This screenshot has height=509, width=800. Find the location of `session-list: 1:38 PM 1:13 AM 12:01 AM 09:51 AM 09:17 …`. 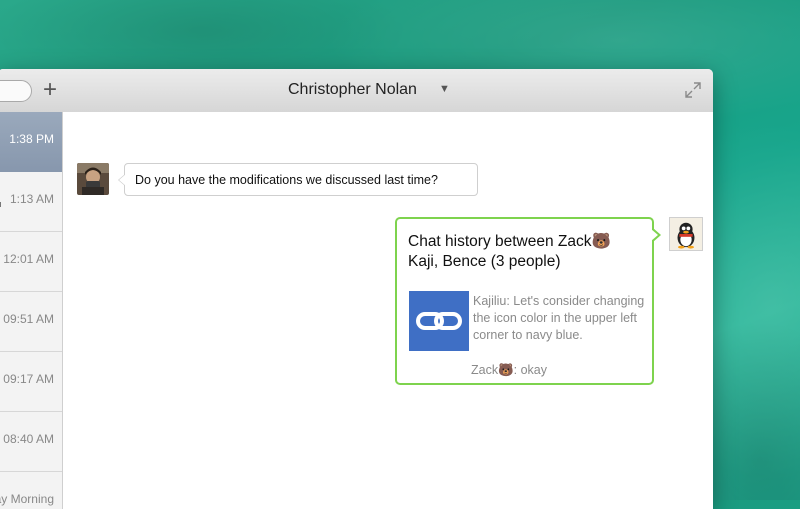

session-list: 1:38 PM 1:13 AM 12:01 AM 09:51 AM 09:17 … is located at coordinates (31, 310).